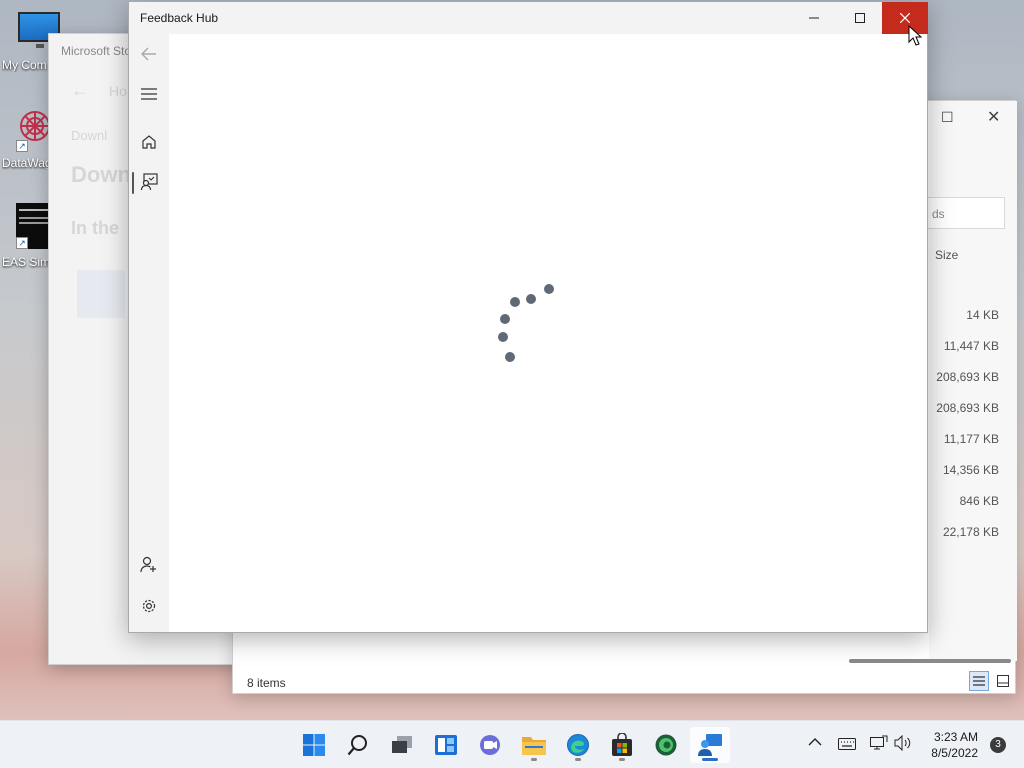  I want to click on minimize-button, so click(814, 18).